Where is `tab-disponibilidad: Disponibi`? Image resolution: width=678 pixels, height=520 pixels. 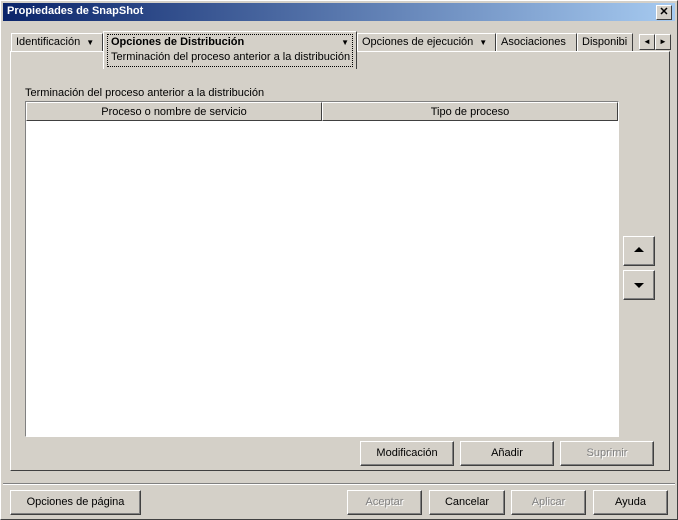 tab-disponibilidad: Disponibi is located at coordinates (605, 42).